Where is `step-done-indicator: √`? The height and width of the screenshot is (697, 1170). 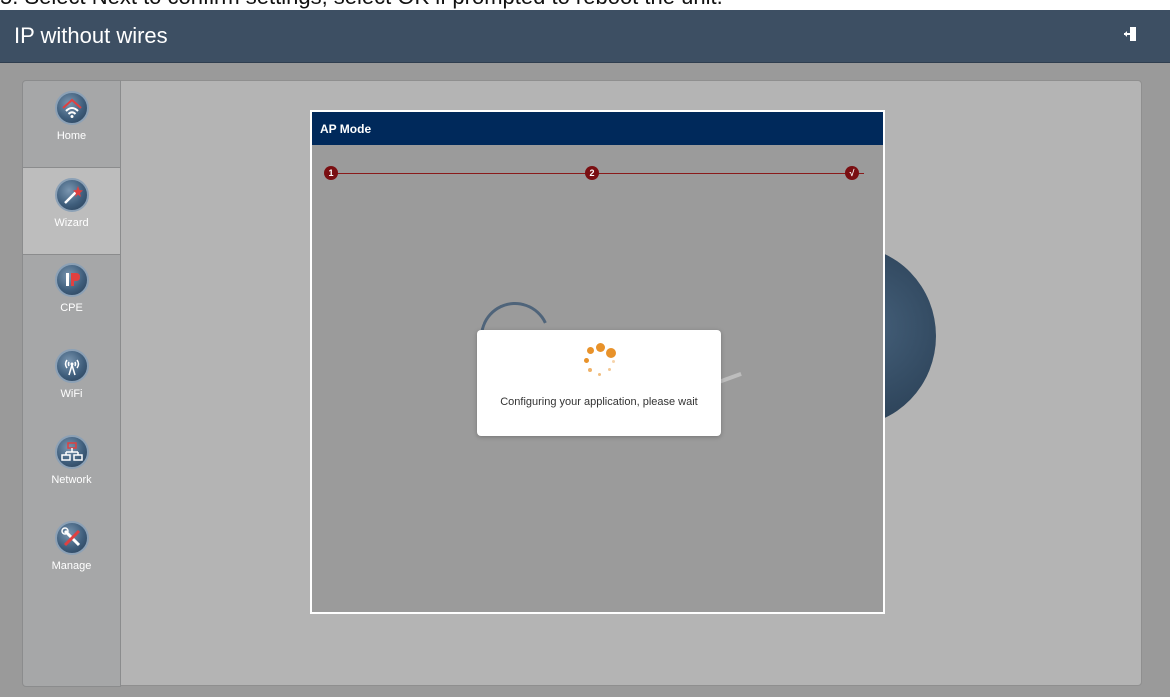 step-done-indicator: √ is located at coordinates (852, 173).